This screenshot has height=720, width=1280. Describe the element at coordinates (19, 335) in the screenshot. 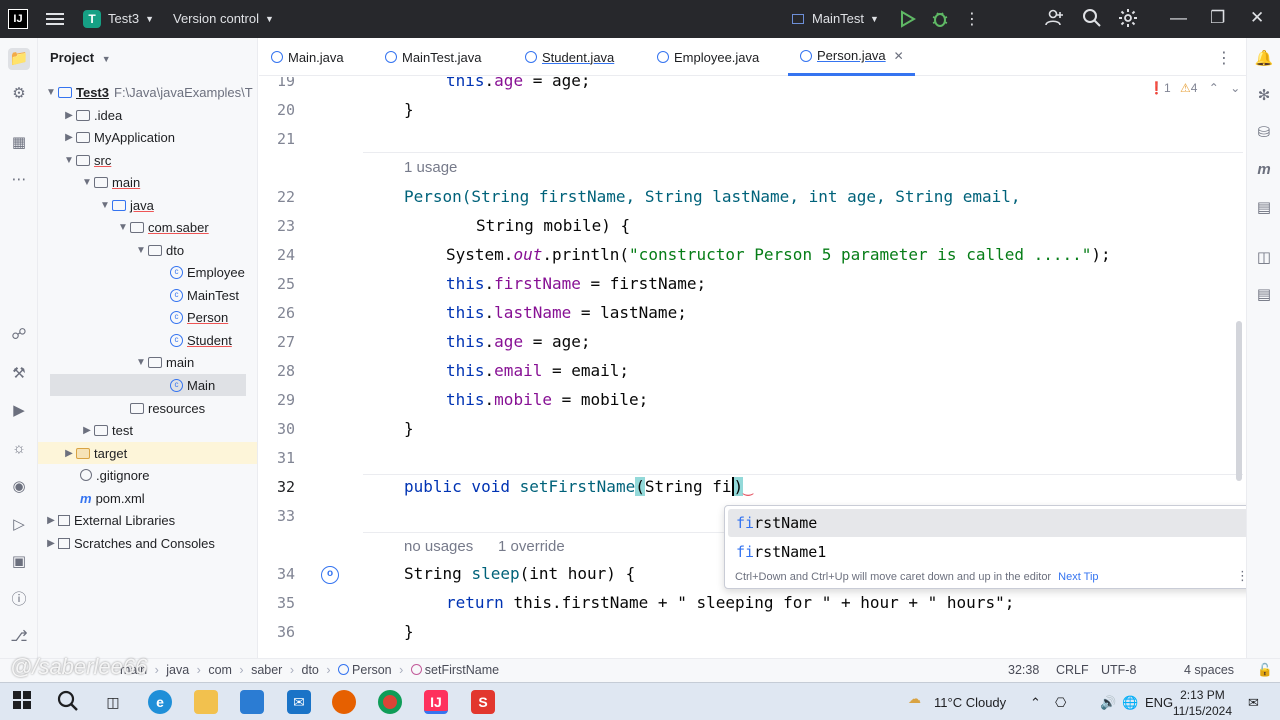

I see `services-icon: ☍` at that location.